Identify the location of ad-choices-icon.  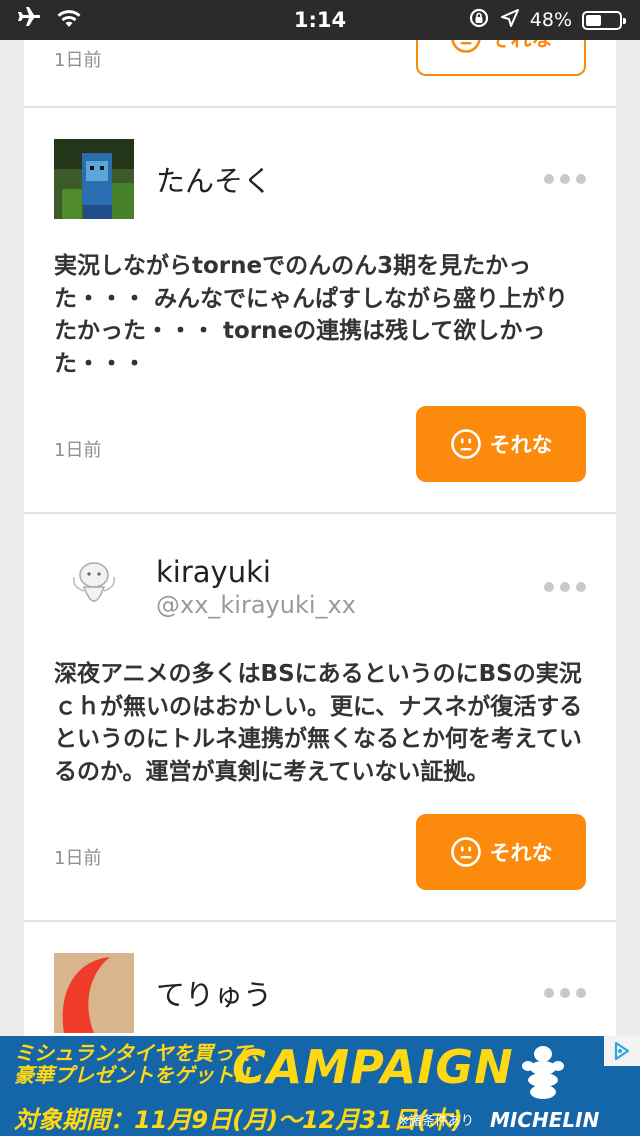
(622, 1051).